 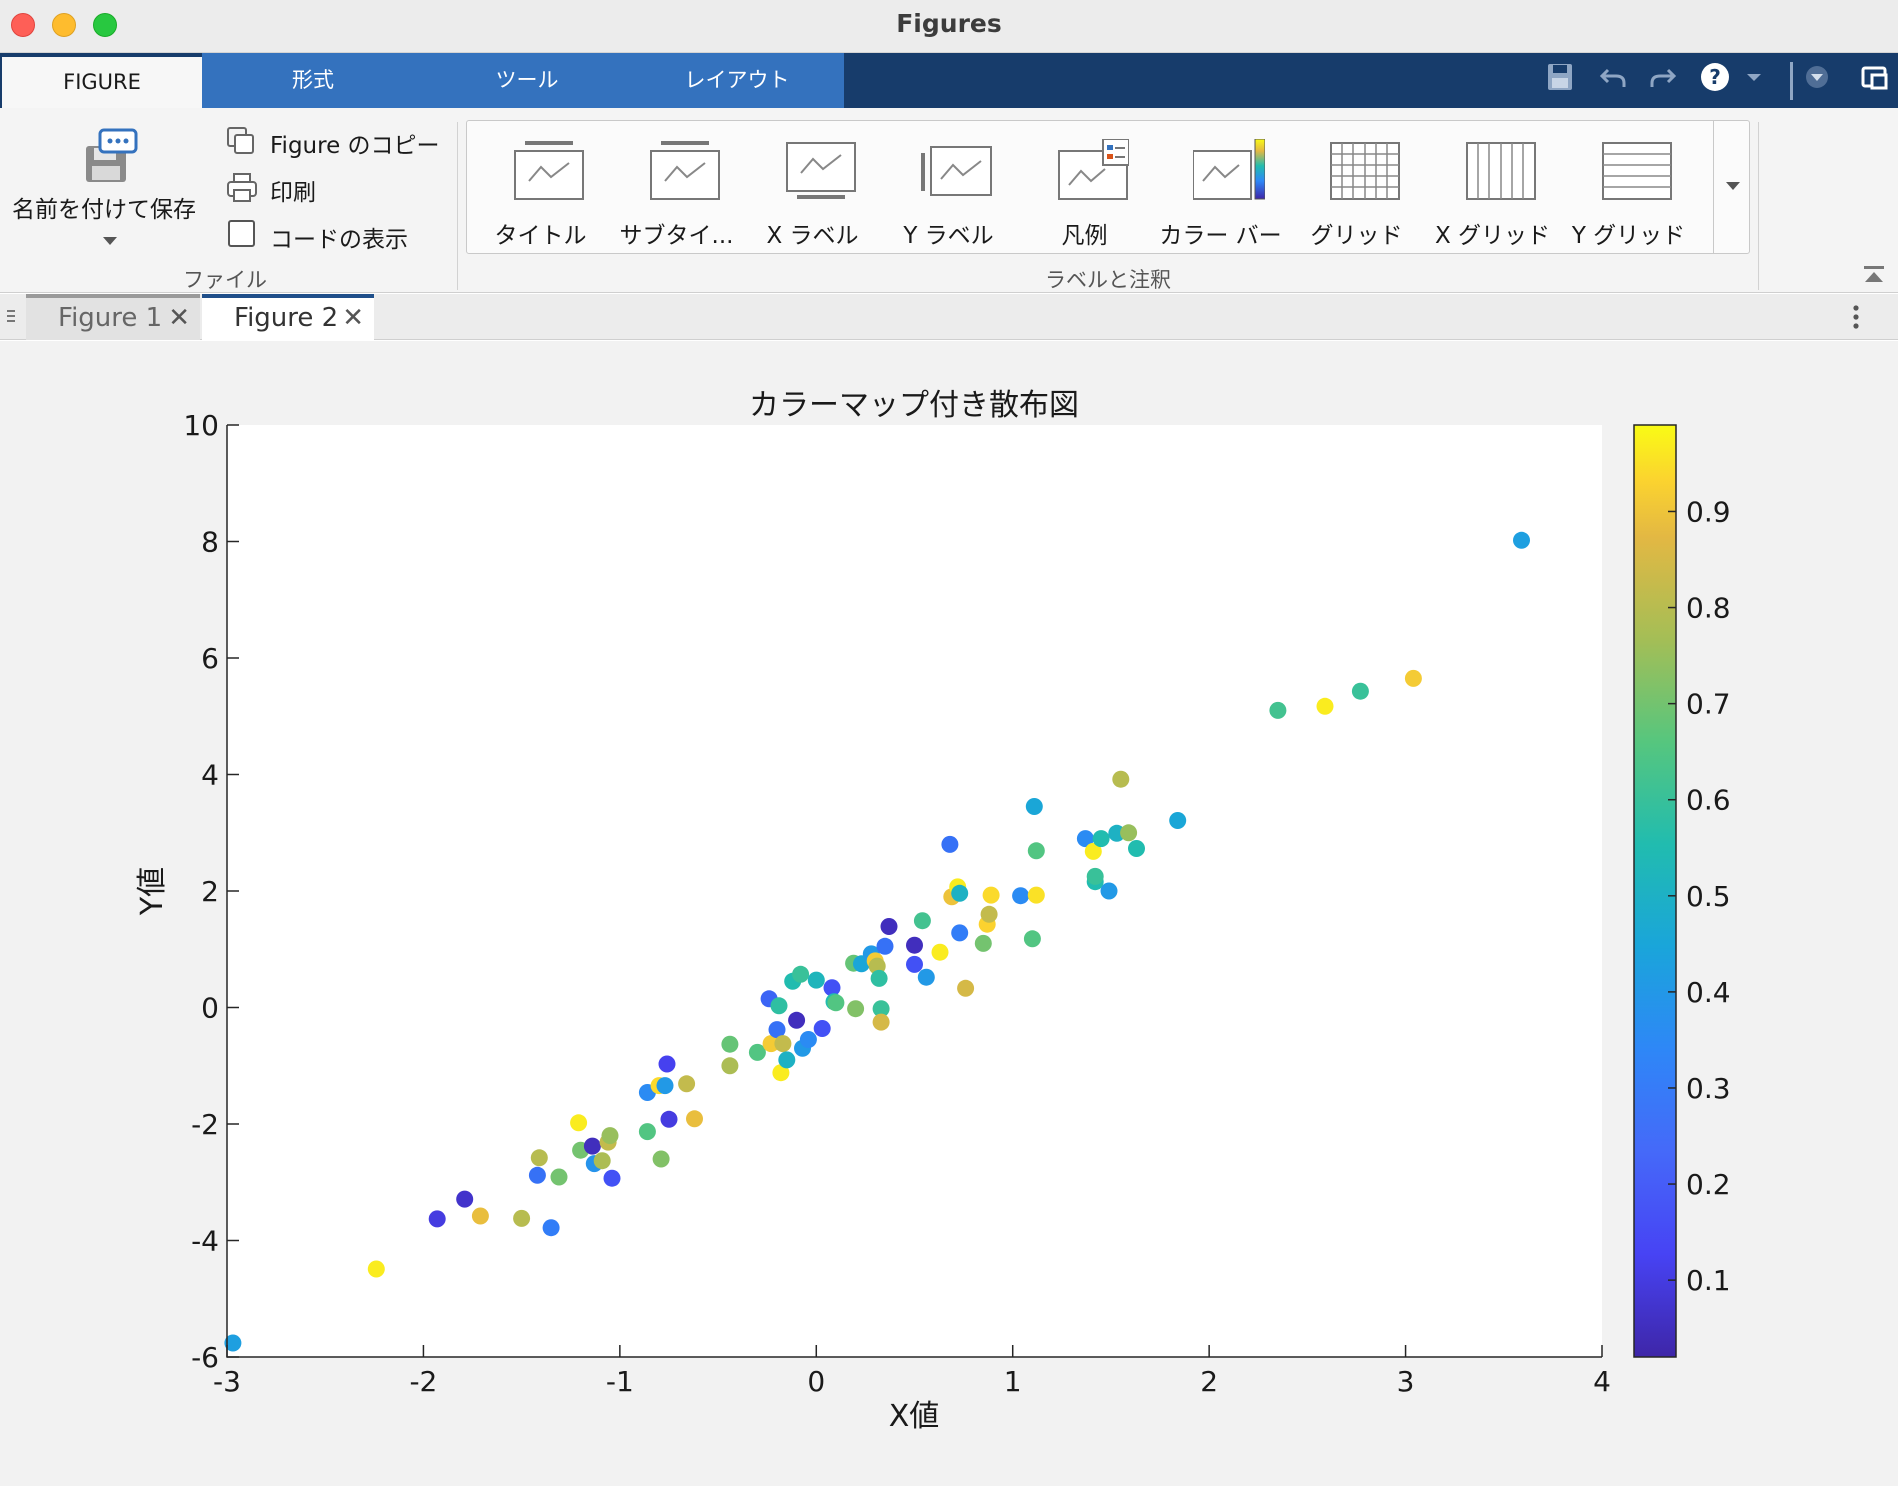 What do you see at coordinates (1663, 77) in the screenshot?
I see `redo-icon` at bounding box center [1663, 77].